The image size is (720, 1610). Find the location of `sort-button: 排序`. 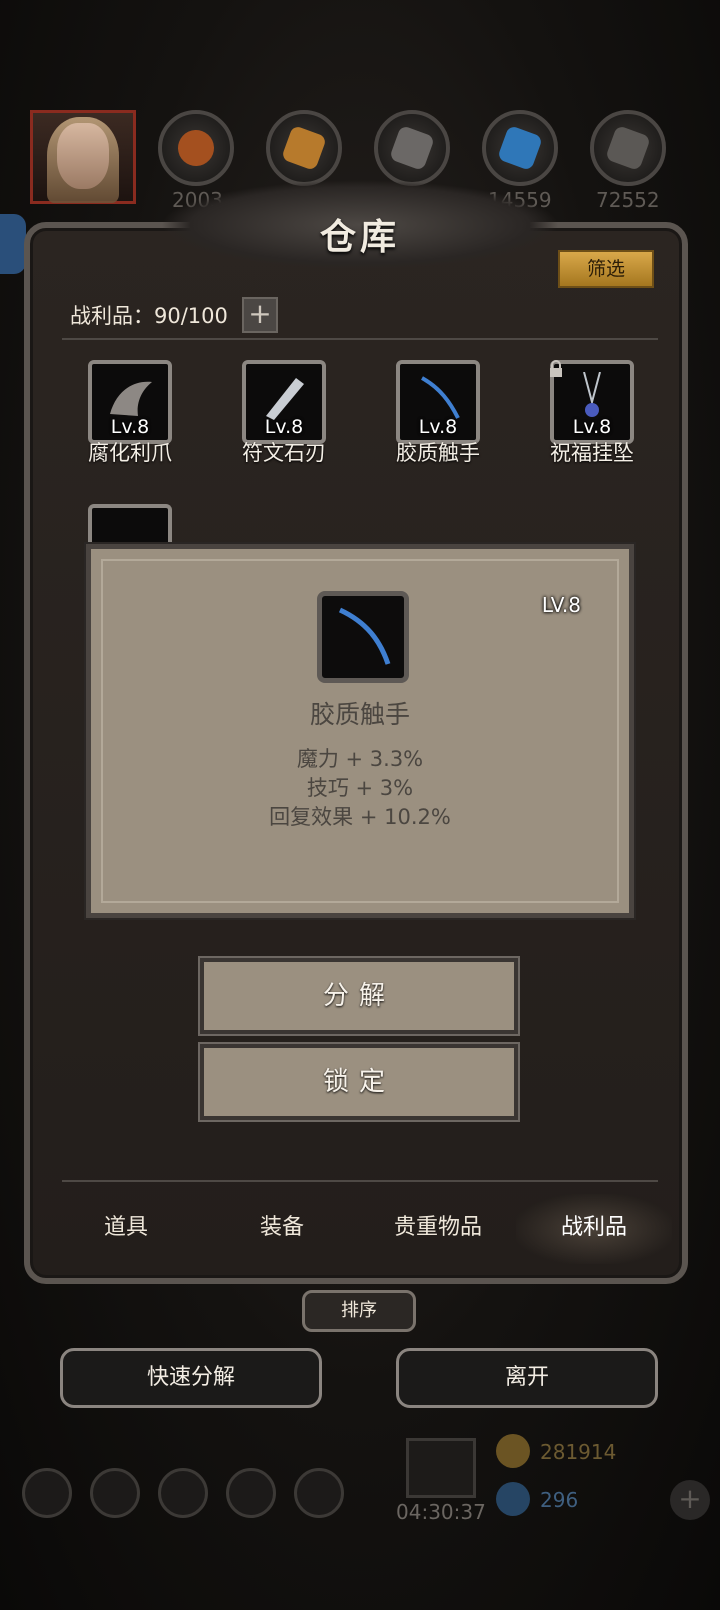

sort-button: 排序 is located at coordinates (359, 1311).